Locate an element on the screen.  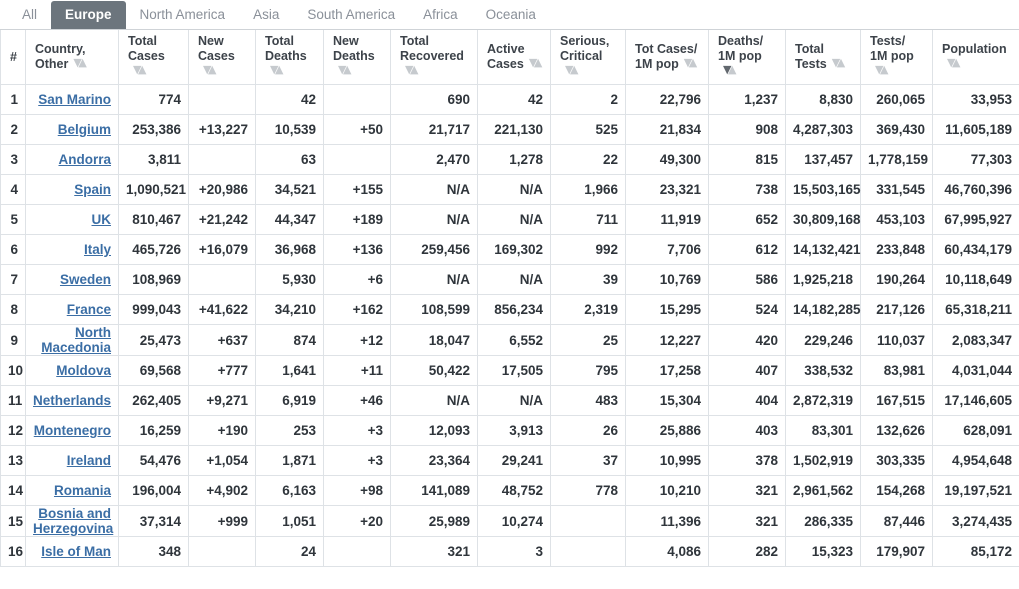
column-header-total_cases: Total Cases ▼ ▲ is located at coordinates (153, 57).